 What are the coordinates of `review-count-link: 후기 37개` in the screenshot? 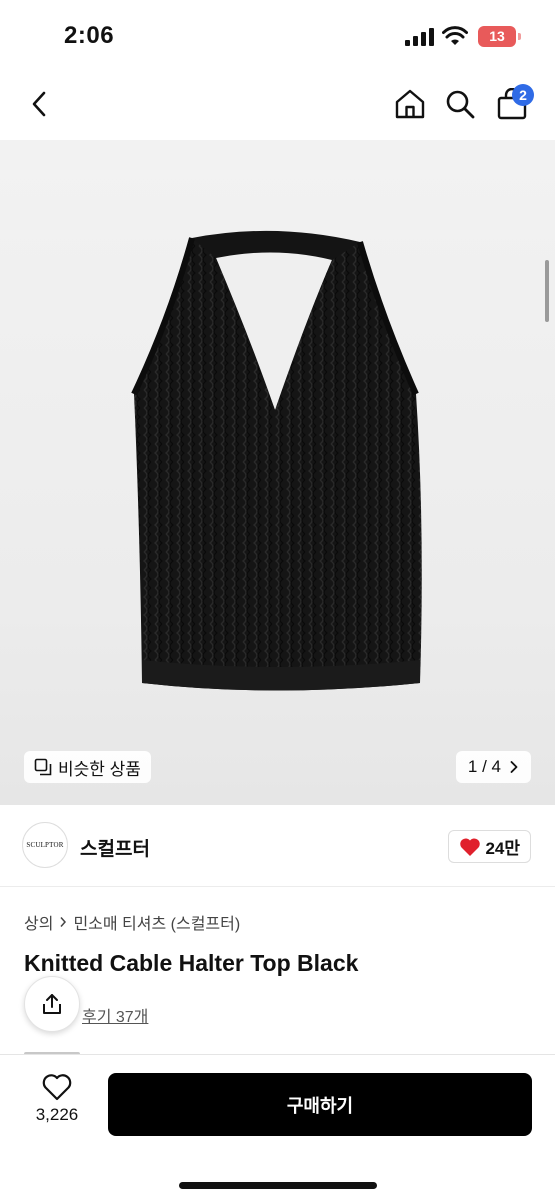 It's located at (115, 1015).